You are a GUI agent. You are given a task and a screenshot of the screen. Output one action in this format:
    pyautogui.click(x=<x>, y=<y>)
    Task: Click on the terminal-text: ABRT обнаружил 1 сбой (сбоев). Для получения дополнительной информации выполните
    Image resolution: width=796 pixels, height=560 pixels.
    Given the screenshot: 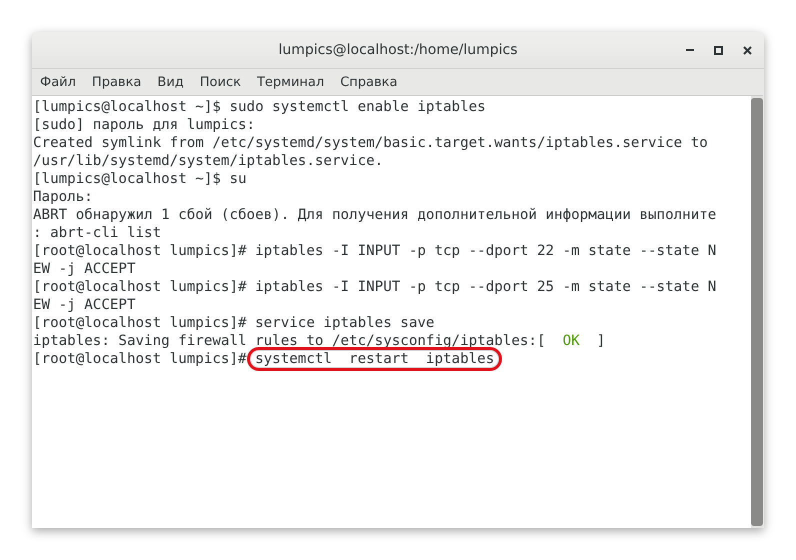 What is the action you would take?
    pyautogui.click(x=374, y=215)
    